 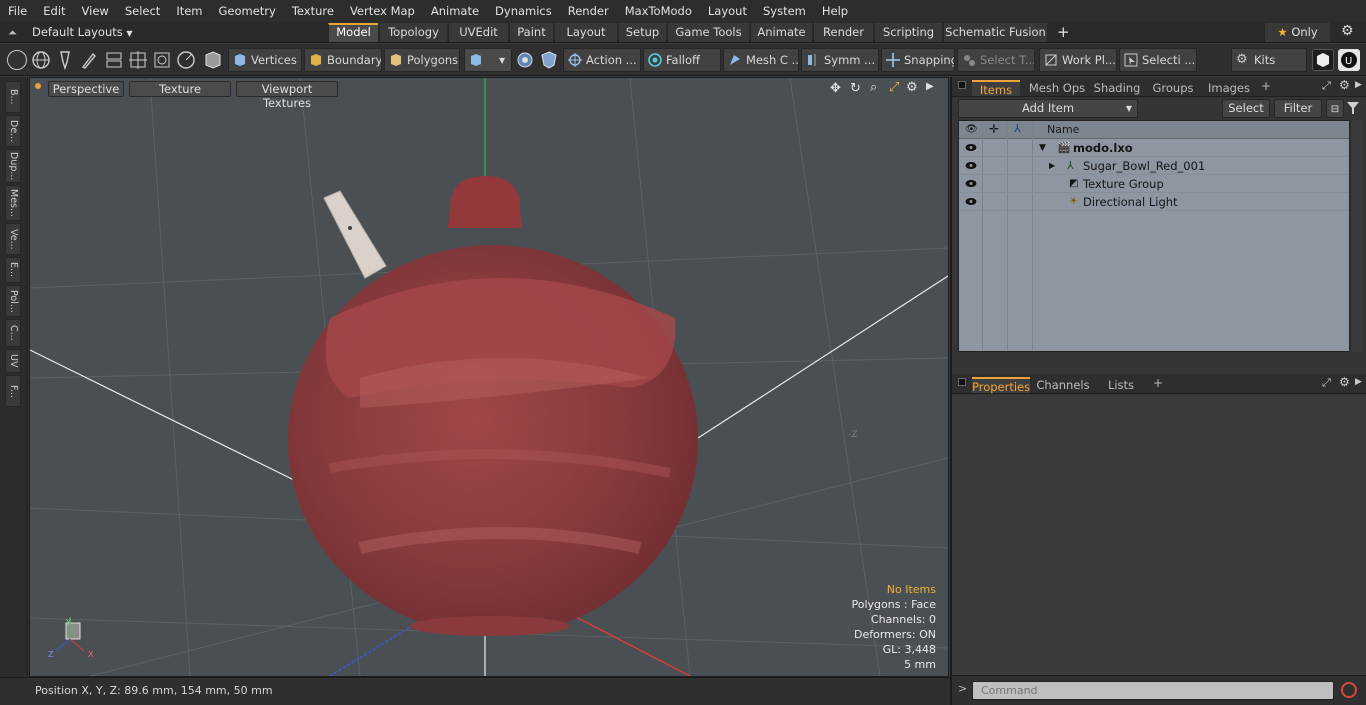 I want to click on viewport-menu-dot-icon, so click(x=38, y=86).